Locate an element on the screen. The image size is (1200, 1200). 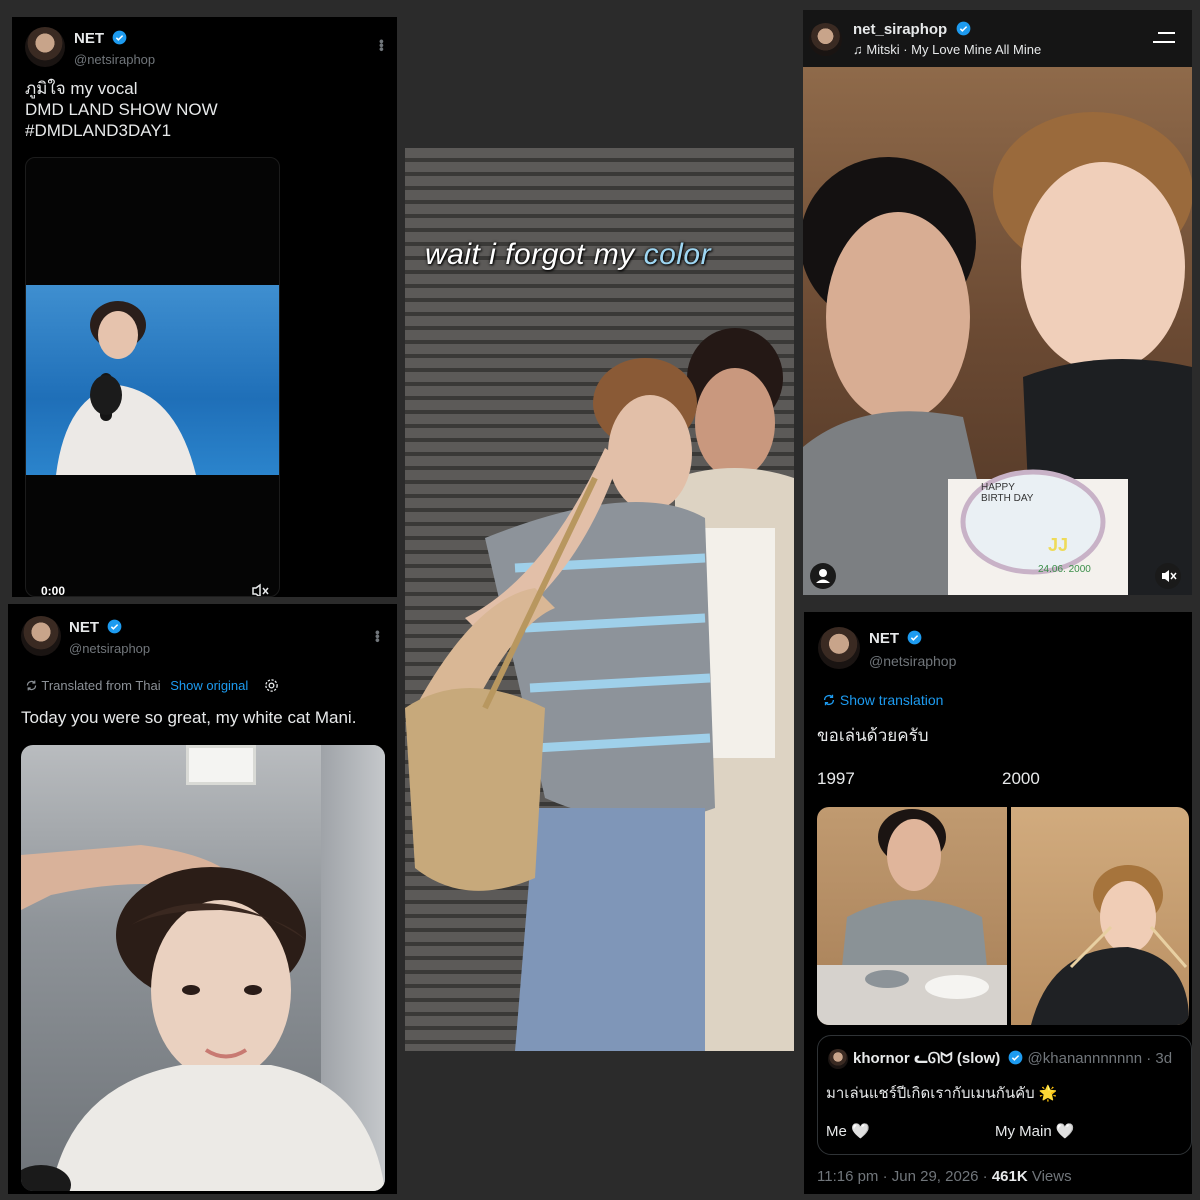
show-original-link: Show original is located at coordinates (209, 685).